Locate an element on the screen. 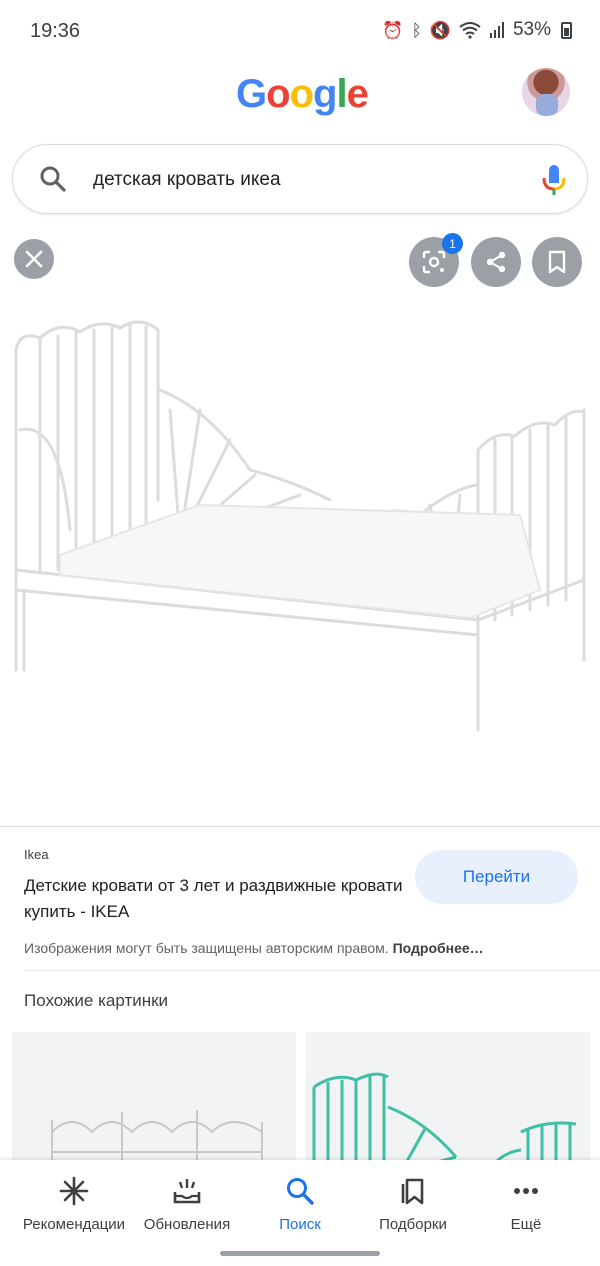 The width and height of the screenshot is (600, 1266). close-icon is located at coordinates (34, 259).